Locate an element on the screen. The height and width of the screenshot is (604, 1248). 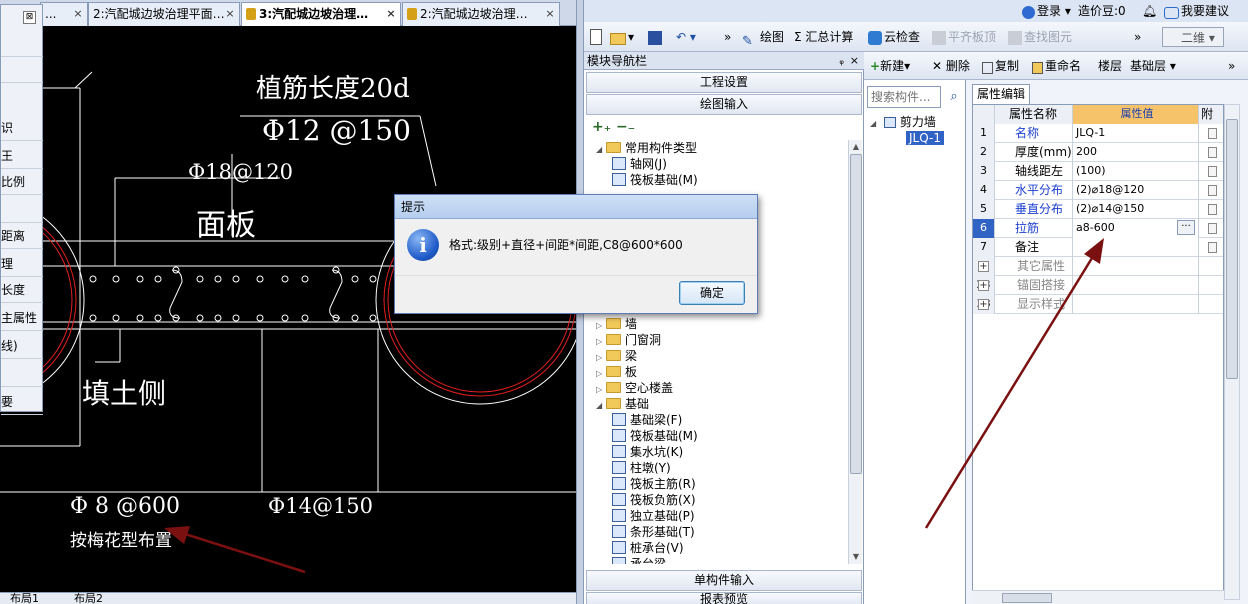
tree-node-shear-wall: ◢ 剪力墙 is located at coordinates (903, 122).